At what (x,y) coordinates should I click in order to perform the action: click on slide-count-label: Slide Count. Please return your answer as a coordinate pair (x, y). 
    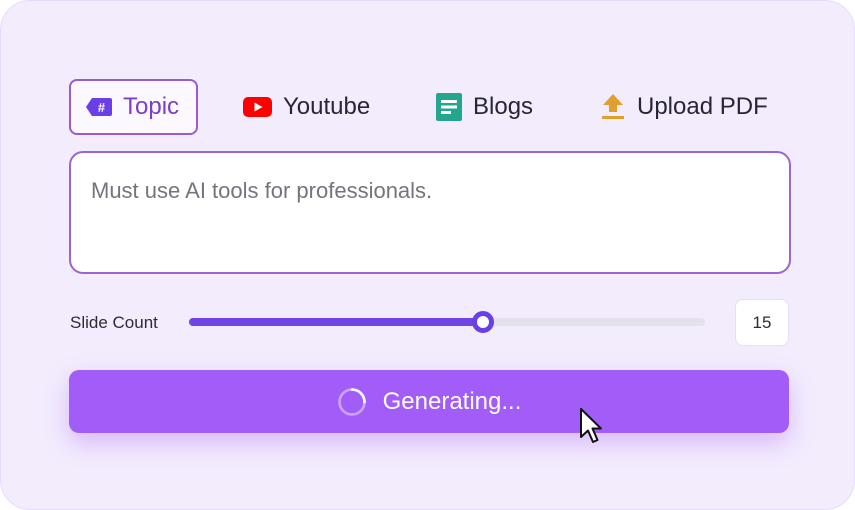
    Looking at the image, I should click on (114, 322).